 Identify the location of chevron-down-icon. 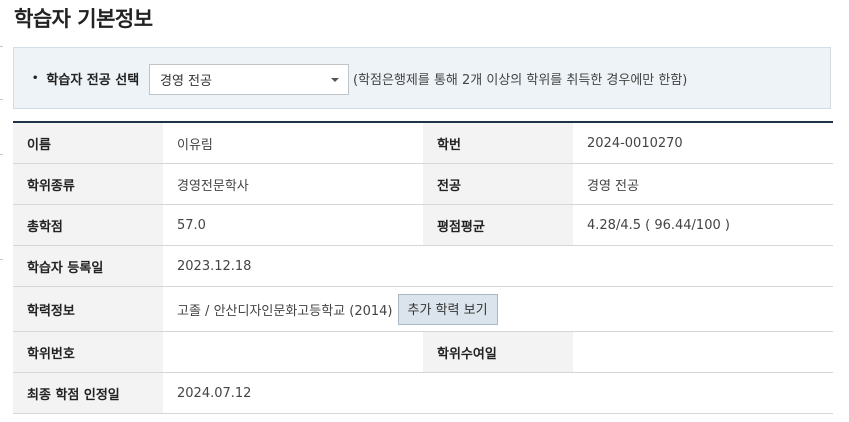
(335, 80).